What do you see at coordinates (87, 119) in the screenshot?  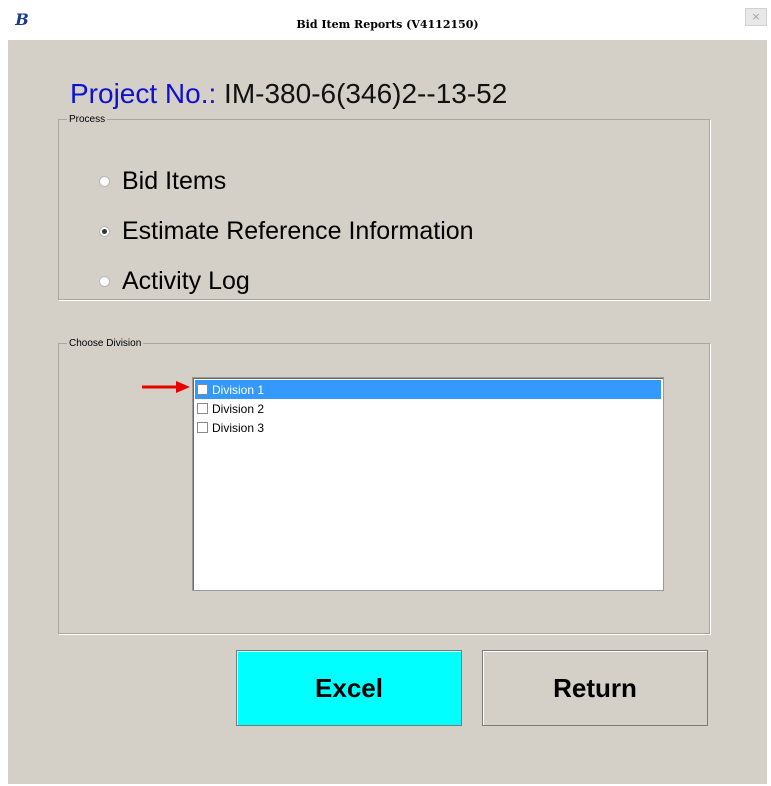 I see `process-legend: Process` at bounding box center [87, 119].